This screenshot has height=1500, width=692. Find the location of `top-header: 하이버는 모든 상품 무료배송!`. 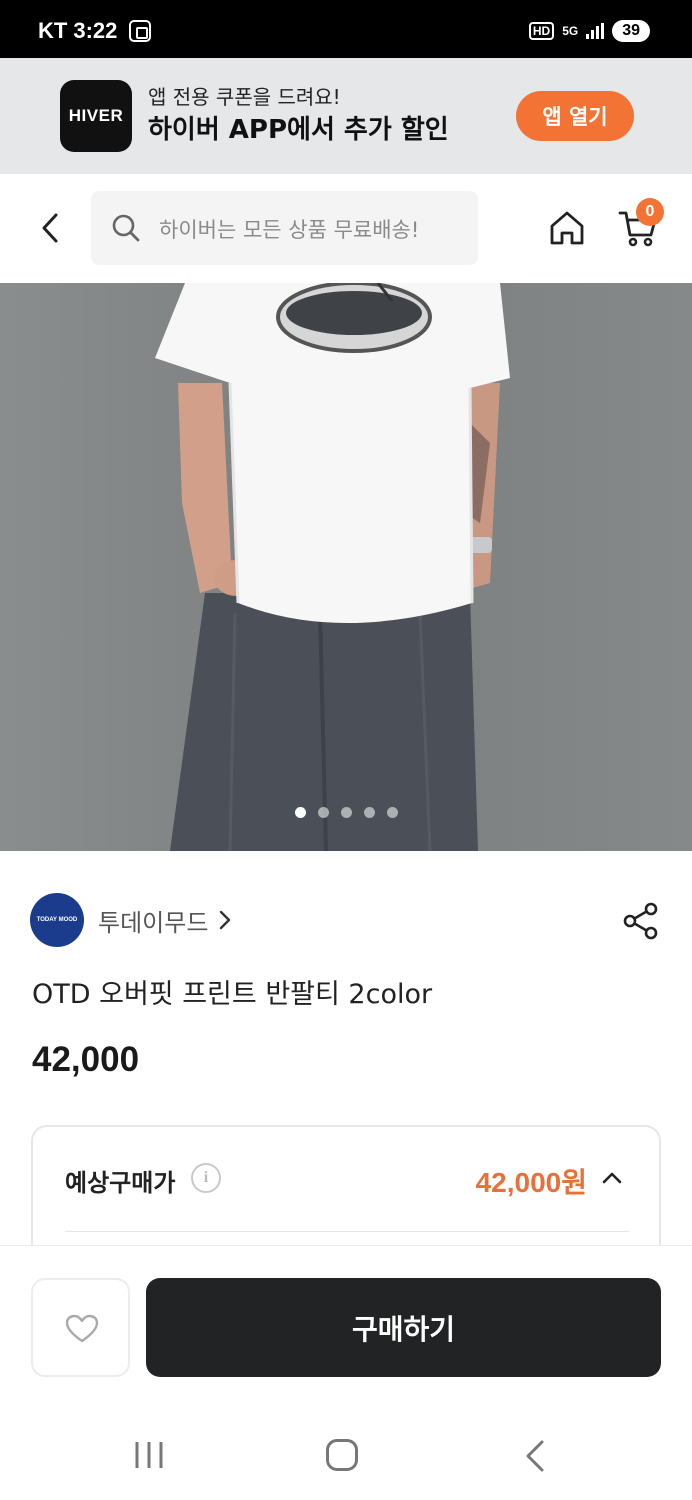

top-header: 하이버는 모든 상품 무료배송! is located at coordinates (346, 228).